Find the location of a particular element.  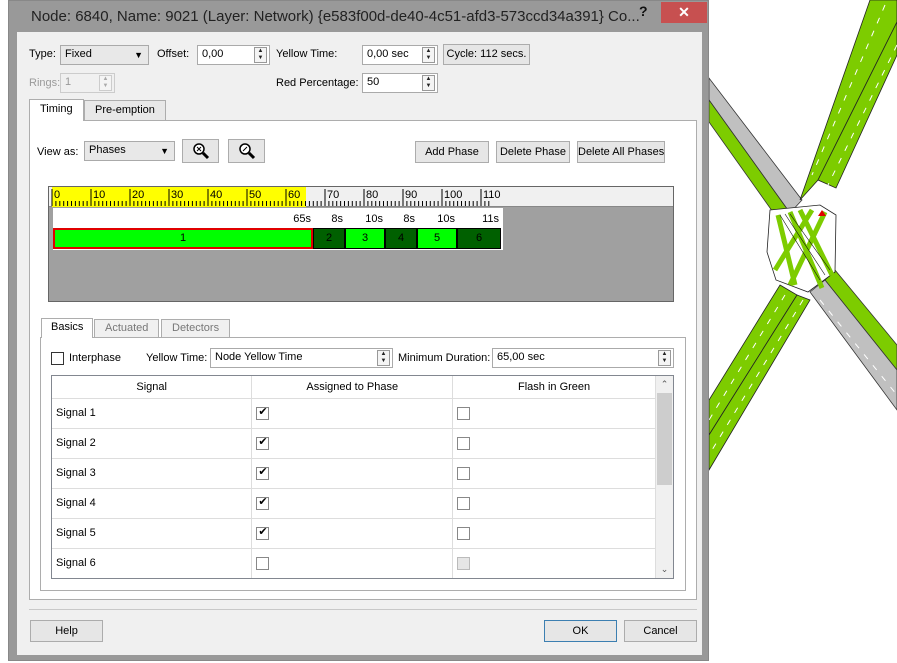

rings-input: 1 ▲ ▼ is located at coordinates (87, 83).